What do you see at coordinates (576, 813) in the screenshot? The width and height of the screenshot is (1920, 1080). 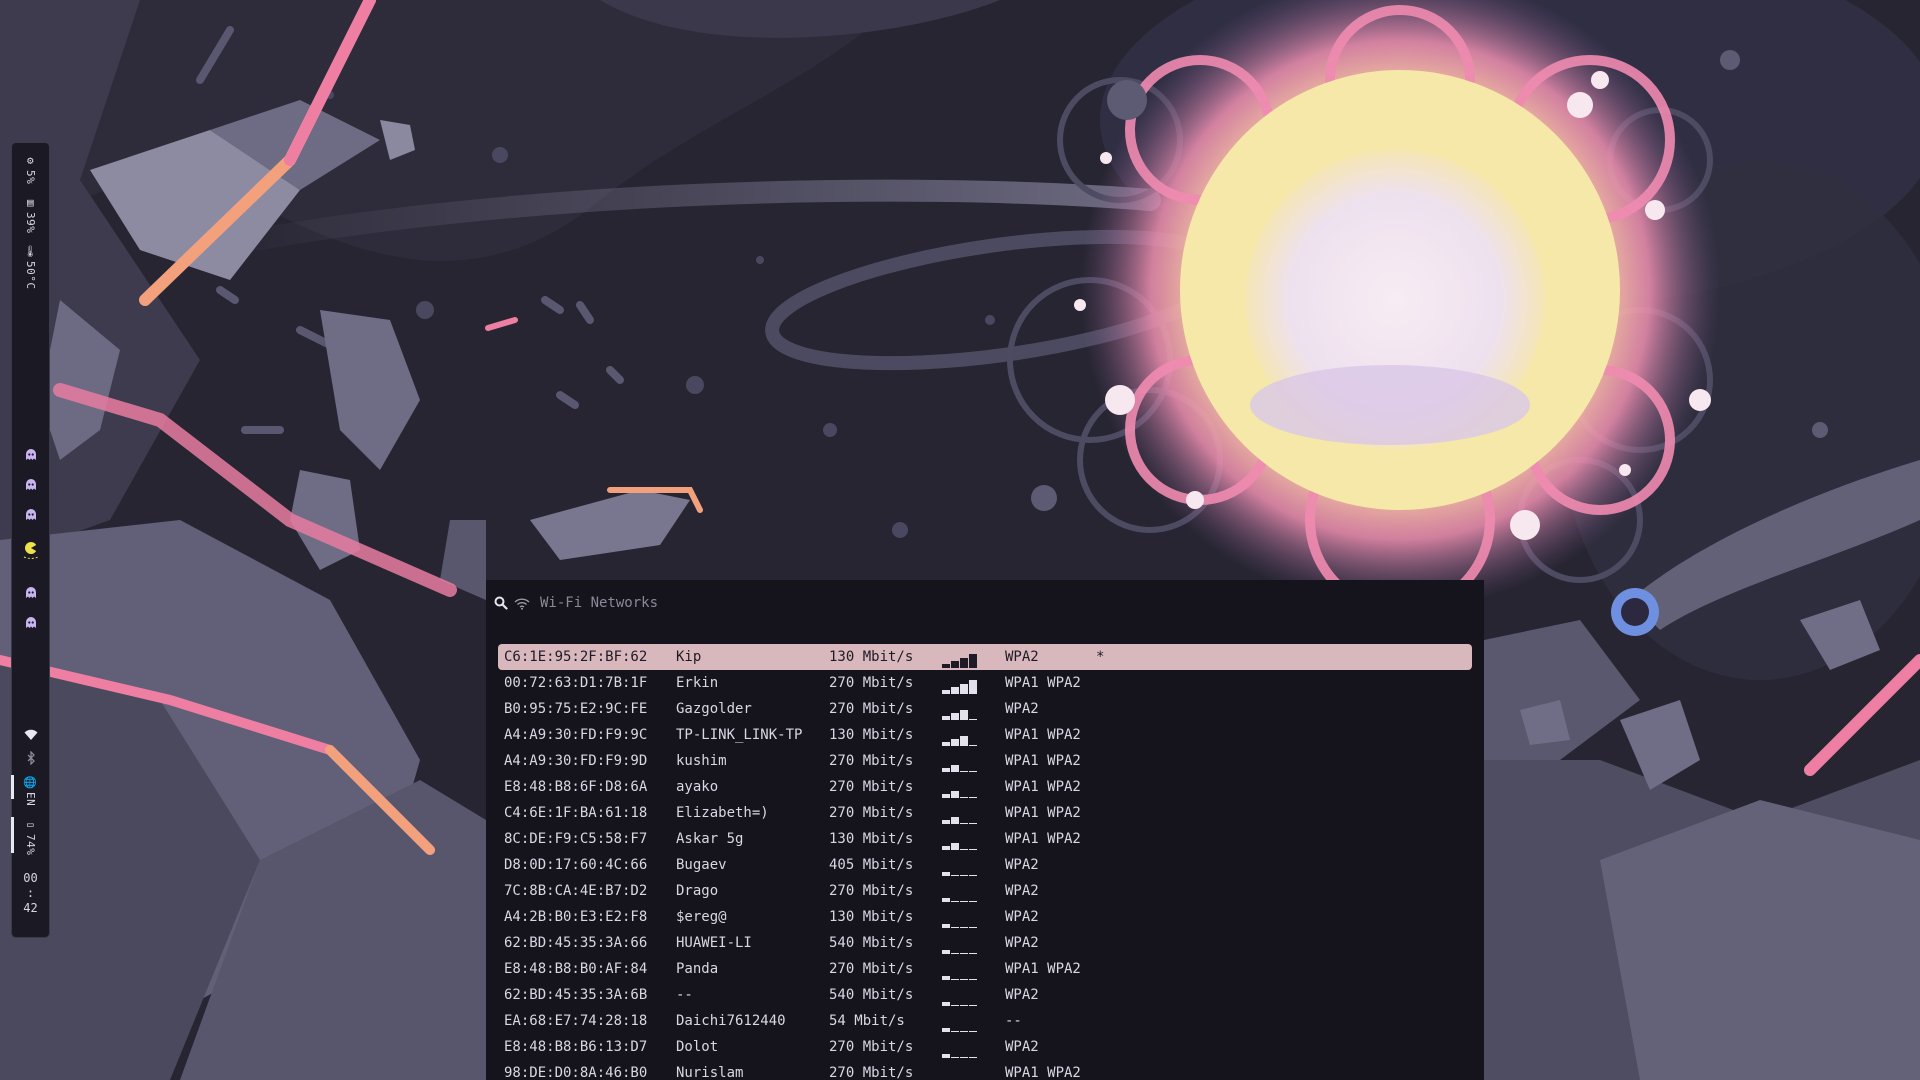 I see `network-bssid: C4:6E:1F:BA:61:18` at bounding box center [576, 813].